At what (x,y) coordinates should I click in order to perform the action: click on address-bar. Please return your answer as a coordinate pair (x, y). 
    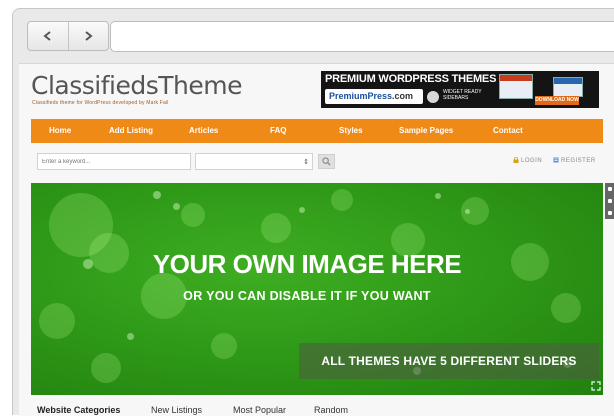
    Looking at the image, I should click on (362, 36).